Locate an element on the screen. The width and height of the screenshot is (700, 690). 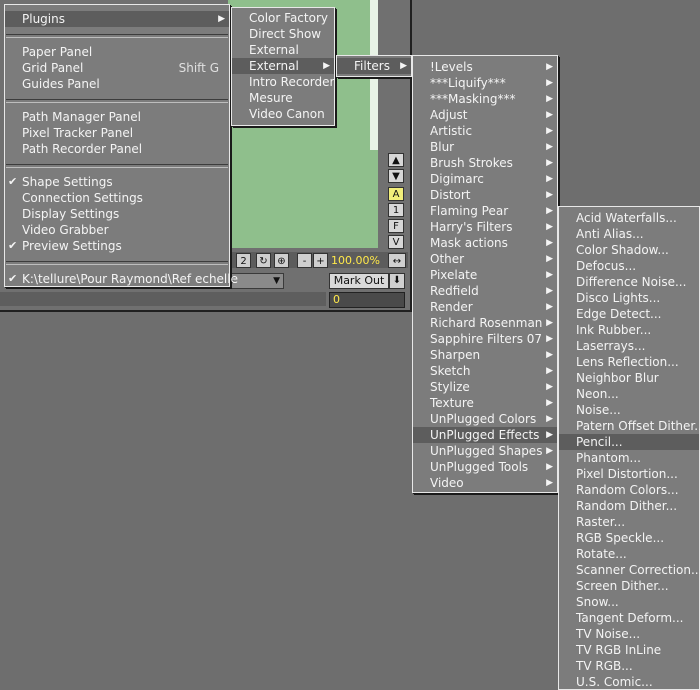
effects-item-neighbor-blur: Neighbor Blur is located at coordinates (629, 378).